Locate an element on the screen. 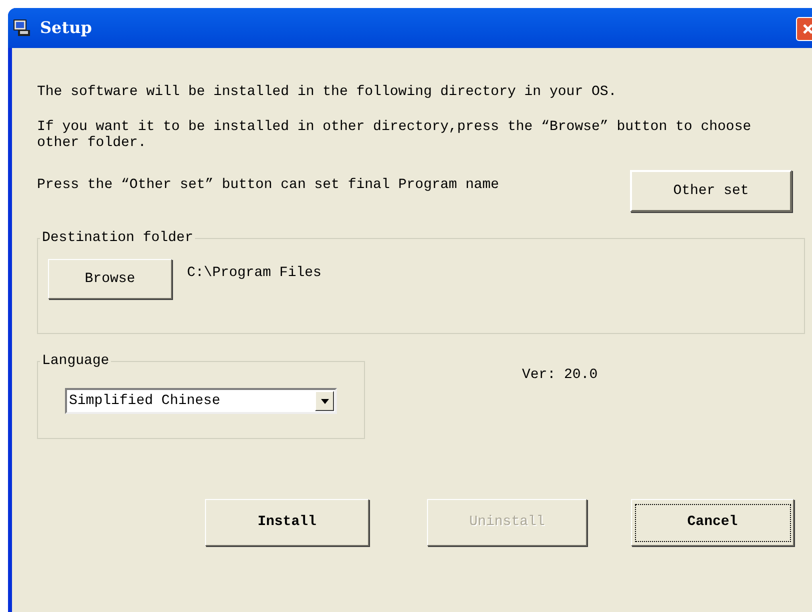 Image resolution: width=812 pixels, height=612 pixels. caret-icon is located at coordinates (324, 401).